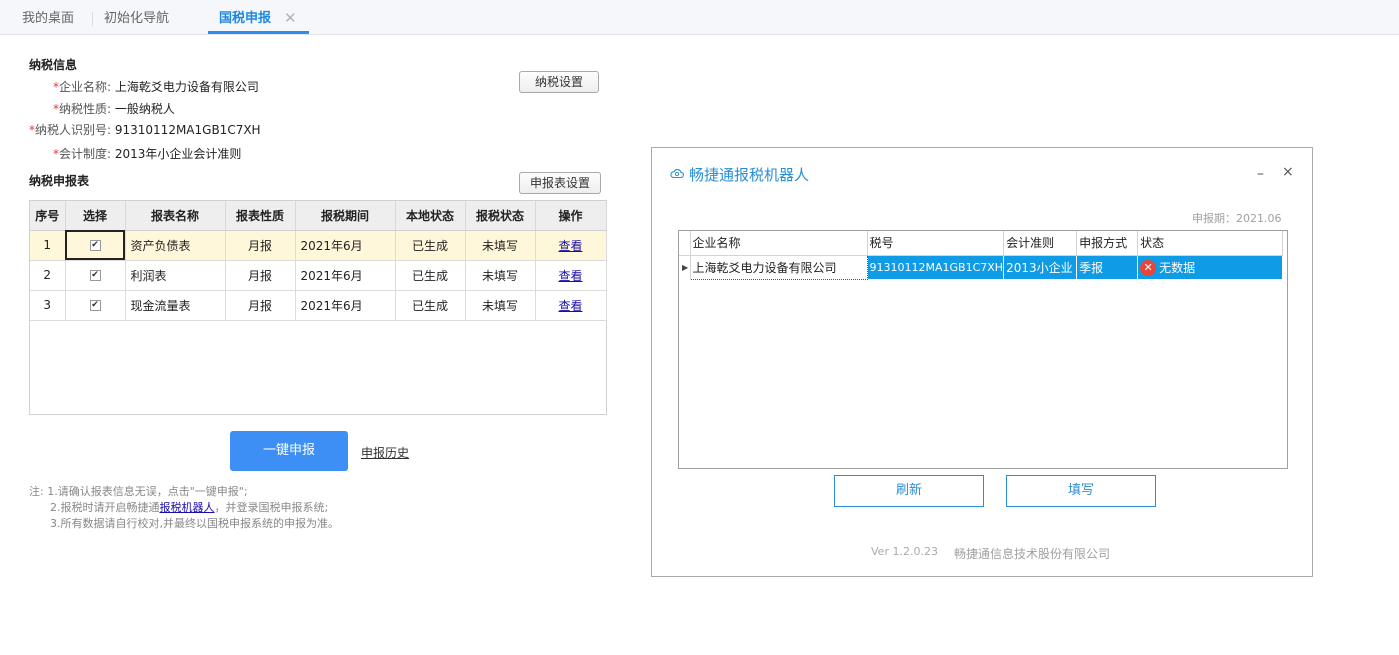  Describe the element at coordinates (904, 551) in the screenshot. I see `version-text: Ver 1.2.0.23` at that location.